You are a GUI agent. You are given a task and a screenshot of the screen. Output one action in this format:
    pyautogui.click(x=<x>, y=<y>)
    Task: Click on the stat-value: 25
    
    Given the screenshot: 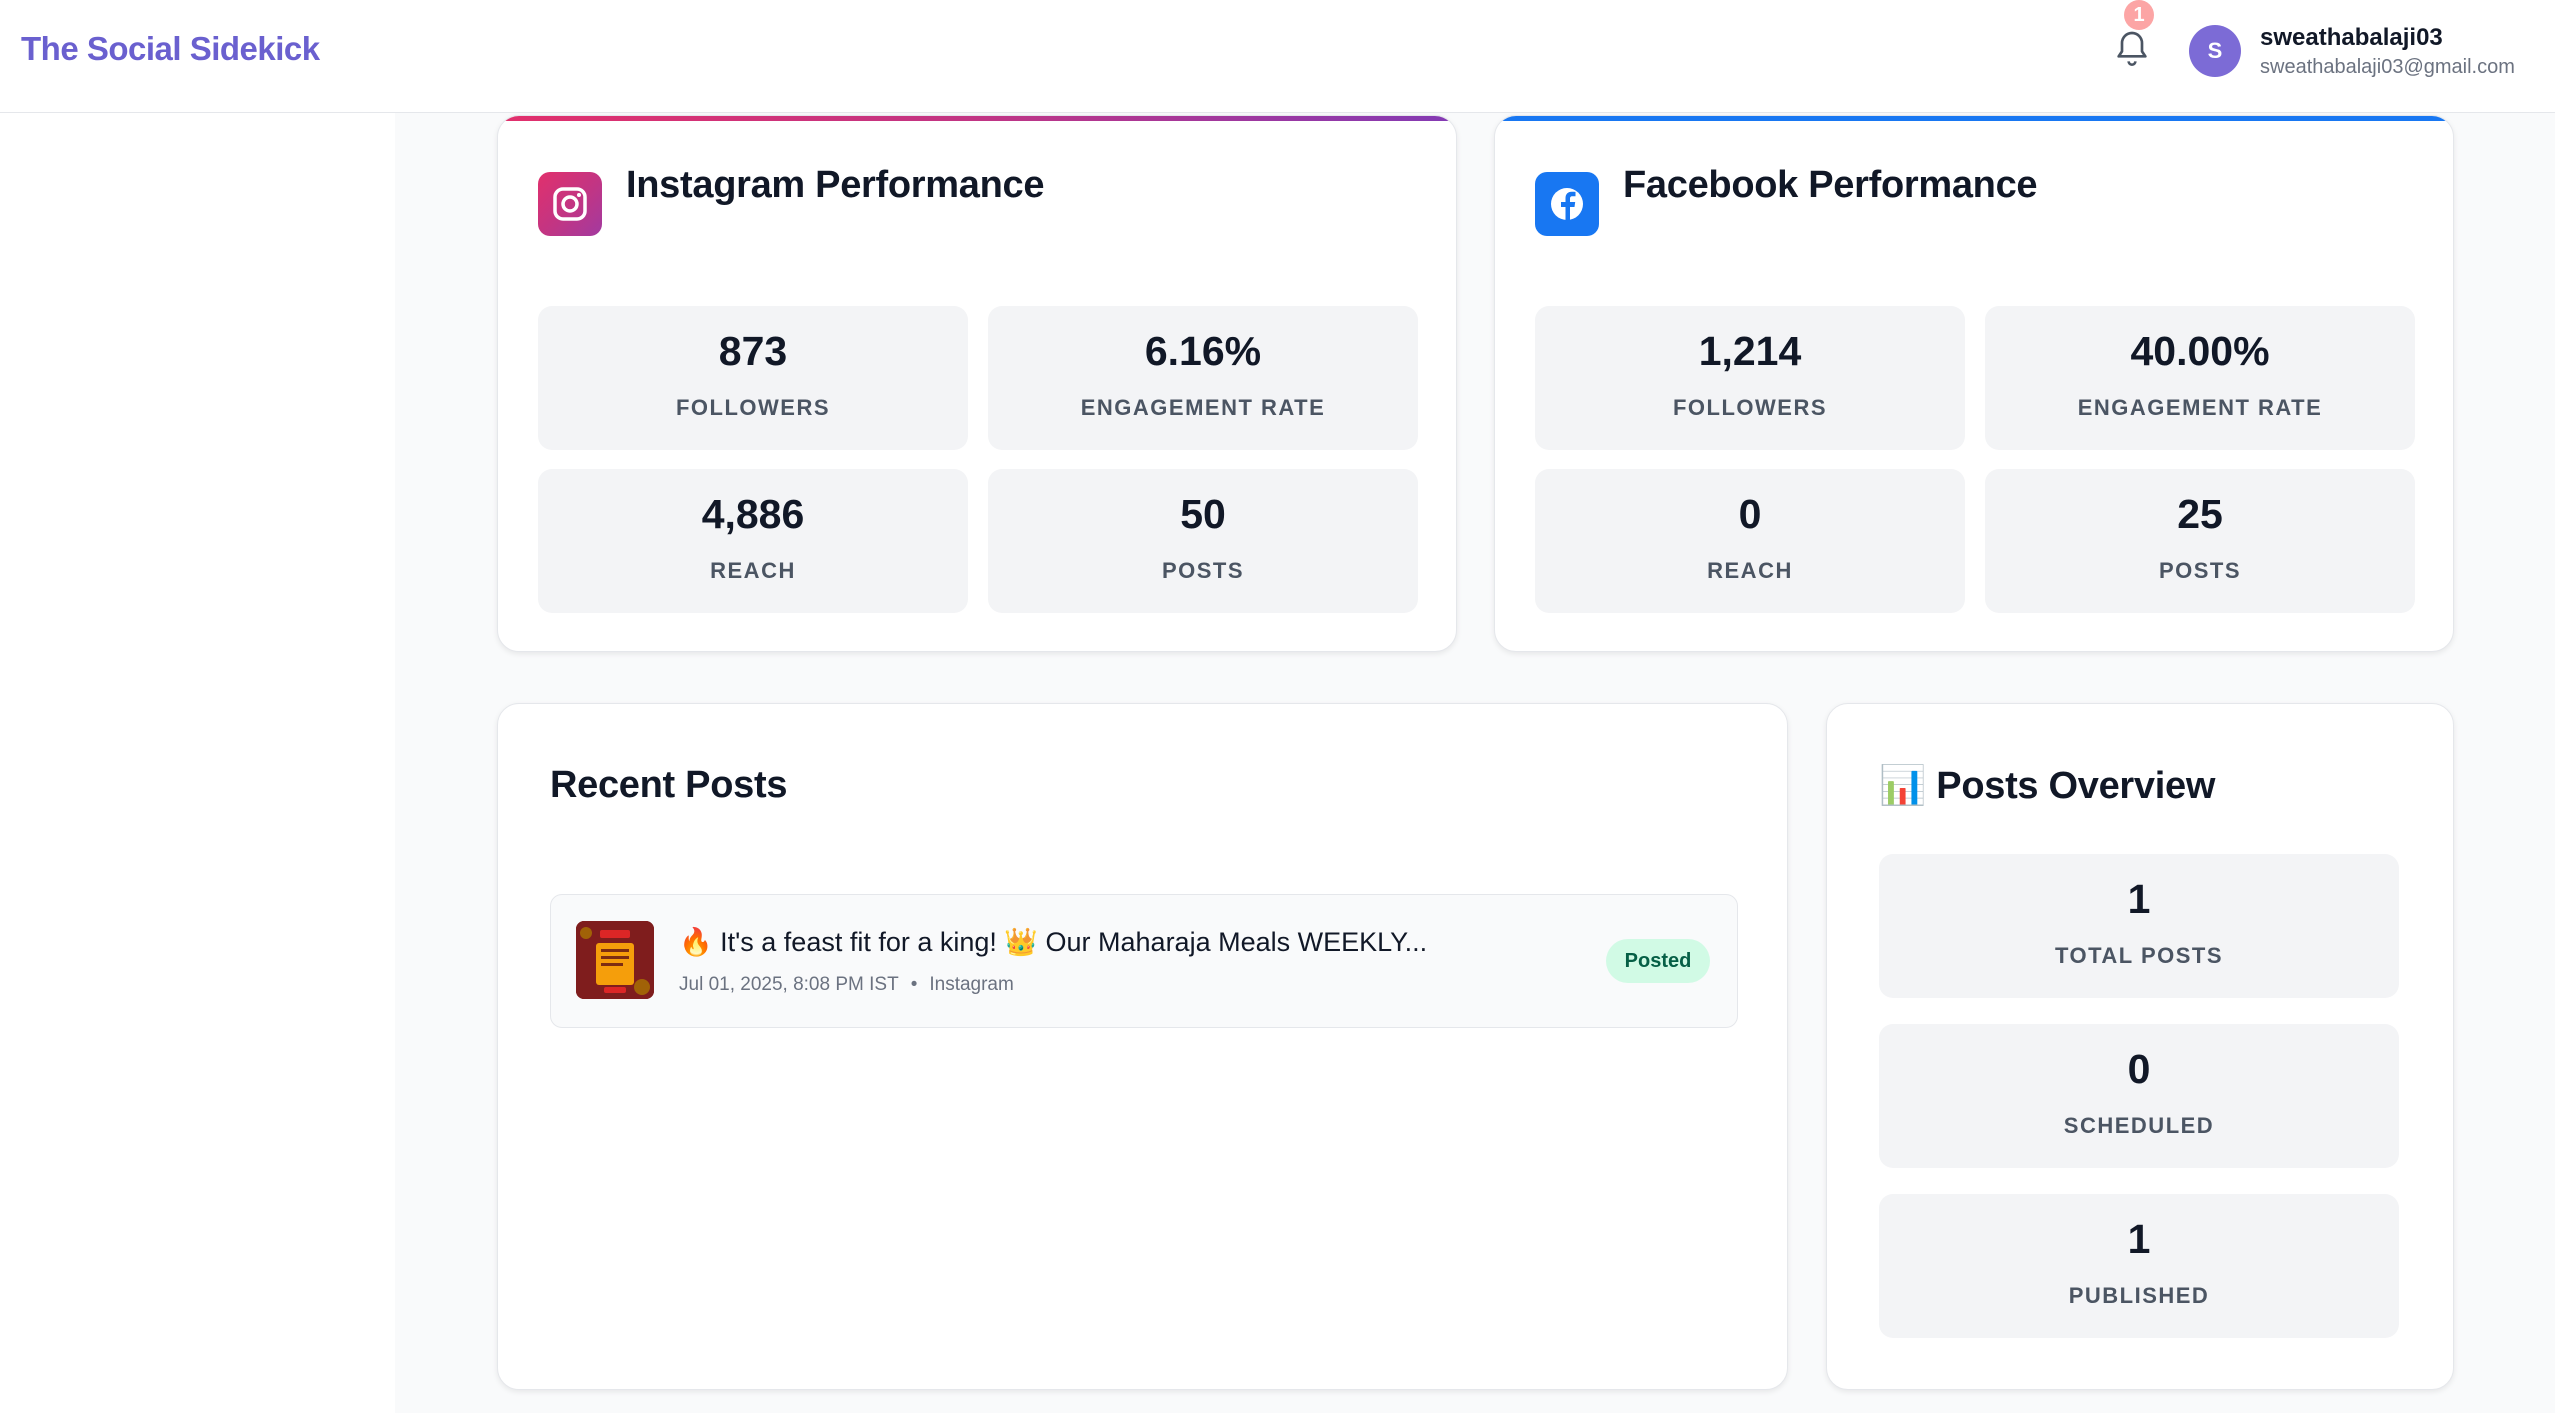 What is the action you would take?
    pyautogui.click(x=2200, y=514)
    